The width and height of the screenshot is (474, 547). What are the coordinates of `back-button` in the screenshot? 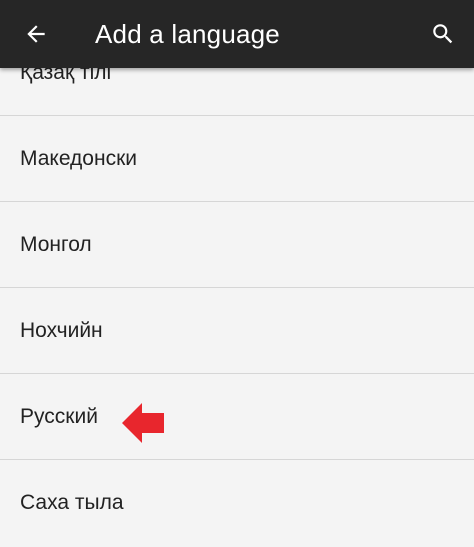 It's located at (36, 34).